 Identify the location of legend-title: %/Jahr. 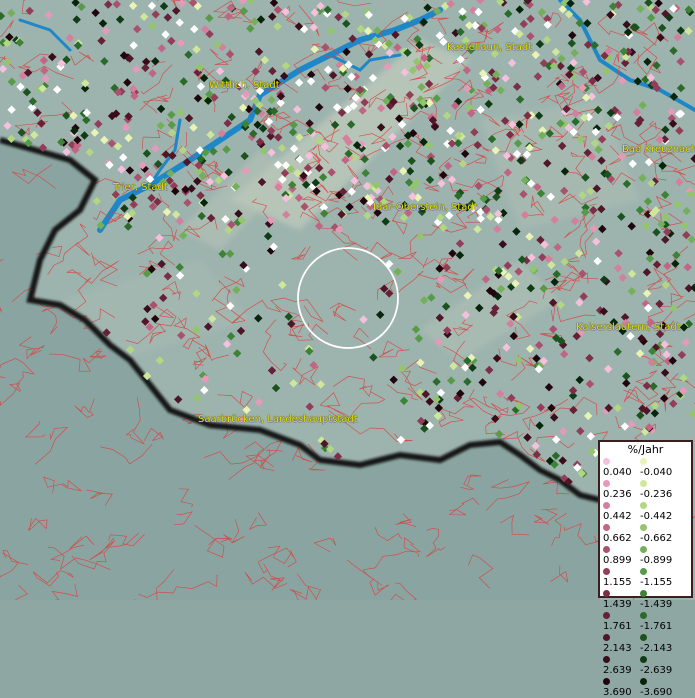
(645, 449).